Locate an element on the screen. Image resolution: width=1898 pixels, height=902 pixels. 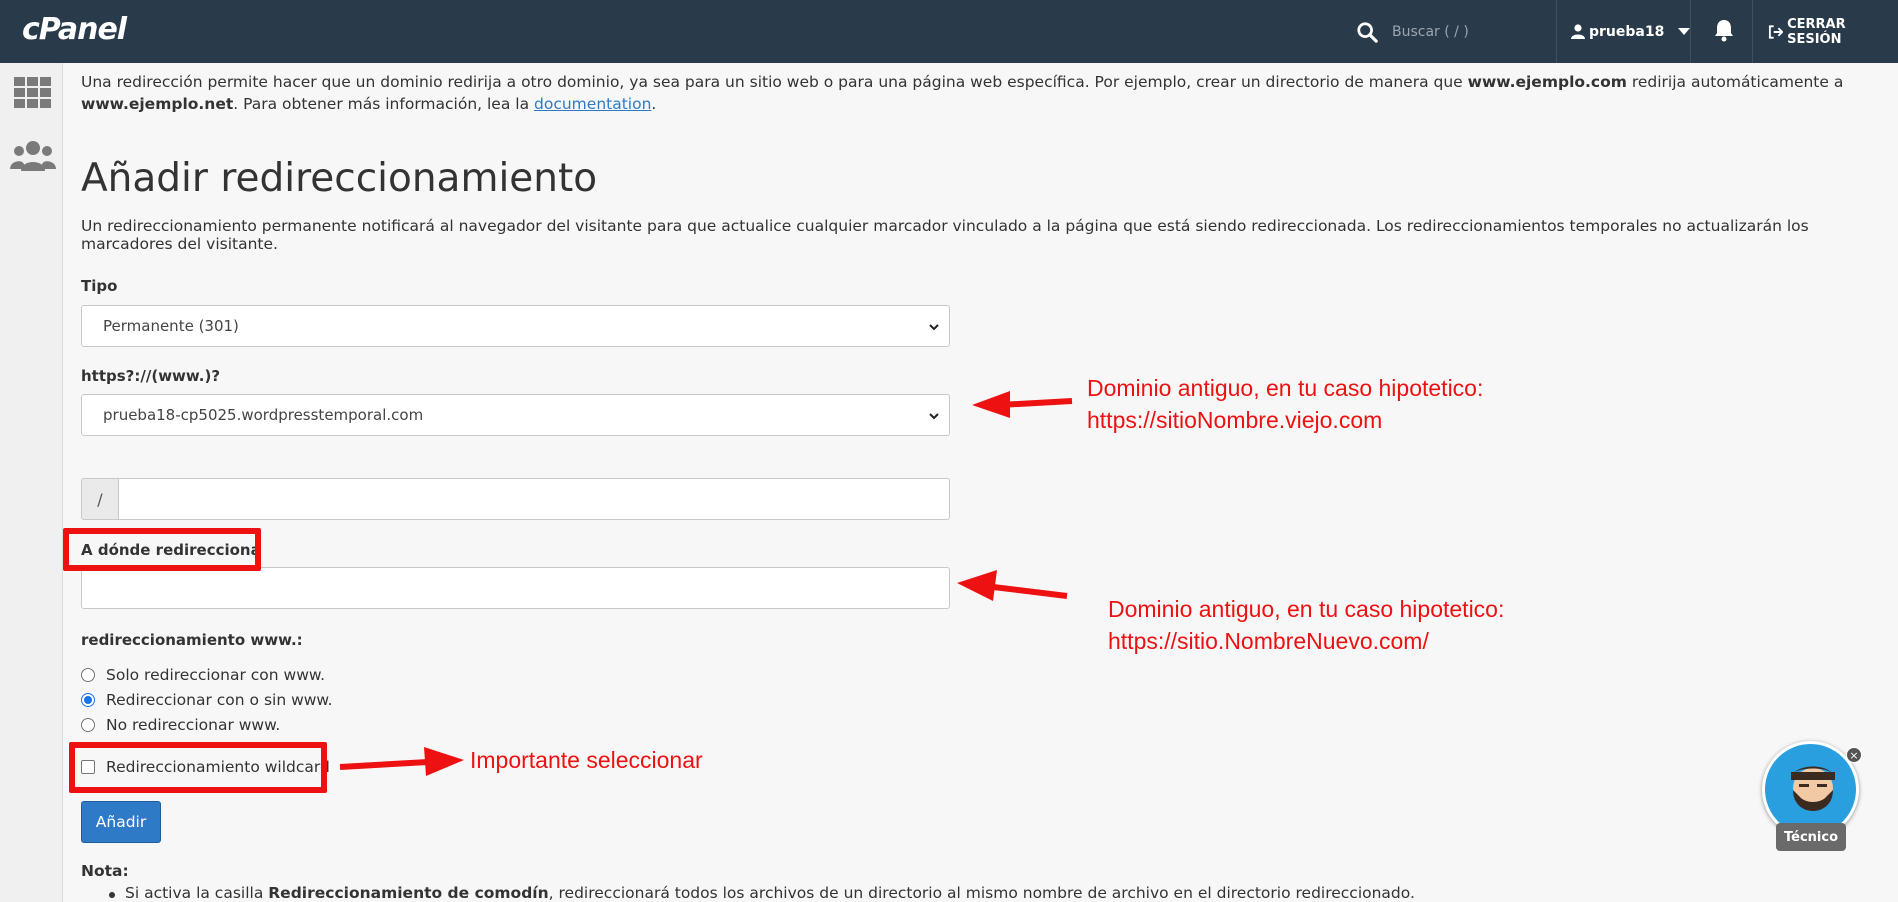
users-icon is located at coordinates (33, 158).